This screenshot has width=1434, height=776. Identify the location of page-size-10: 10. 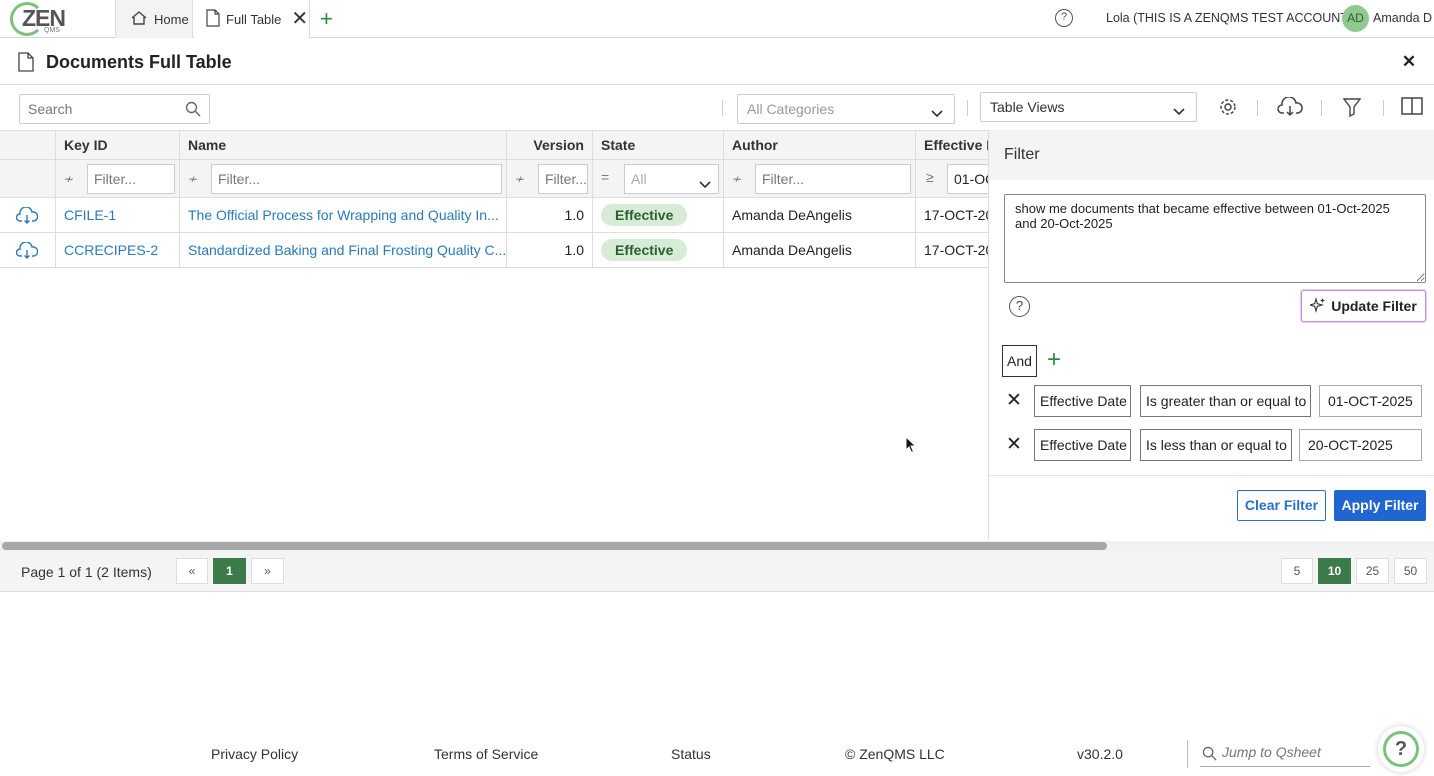
(1334, 571).